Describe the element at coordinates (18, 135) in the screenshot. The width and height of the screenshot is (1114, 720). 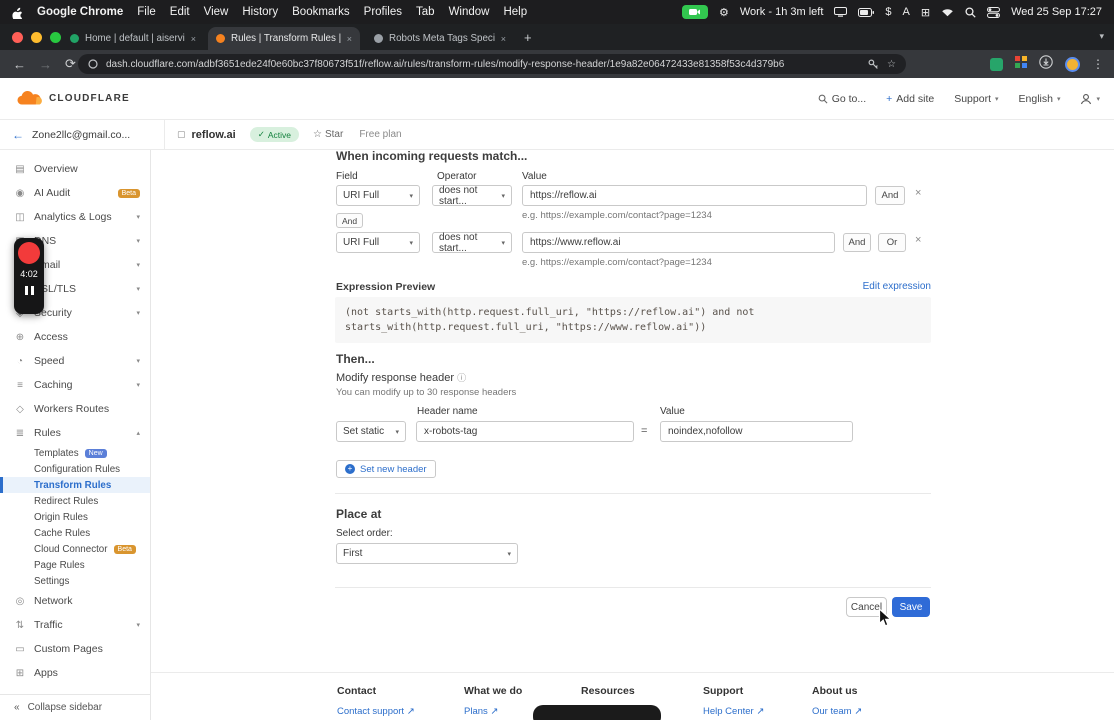
I see `back-arrow-icon: ←` at that location.